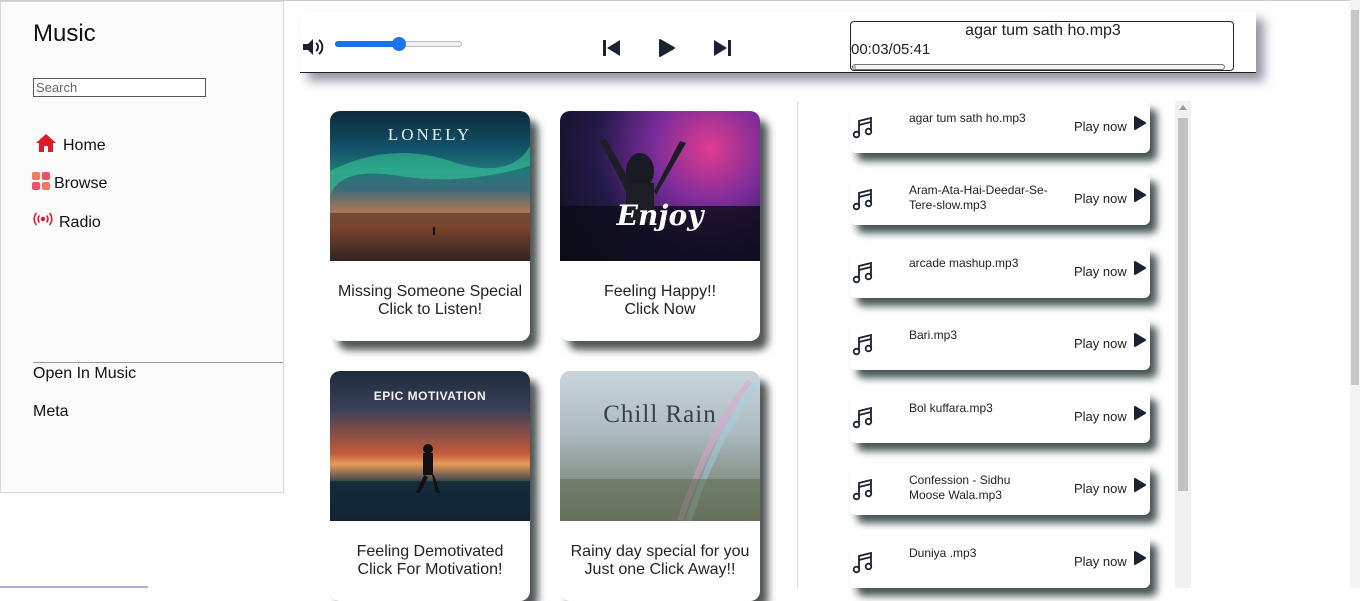 The height and width of the screenshot is (601, 1360). Describe the element at coordinates (430, 300) in the screenshot. I see `card-caption: Missing Someone Special Click to Listen!` at that location.